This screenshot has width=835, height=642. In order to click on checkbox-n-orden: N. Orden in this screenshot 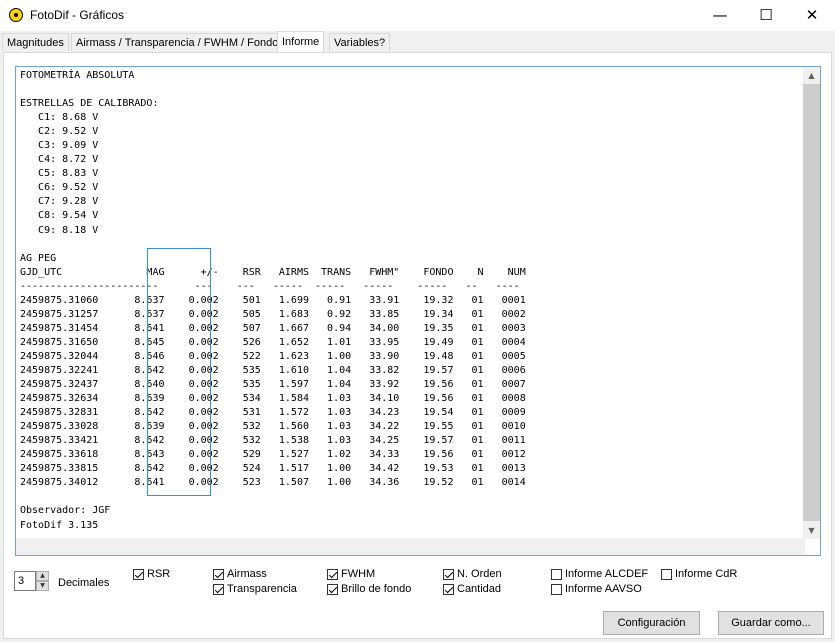, I will do `click(472, 575)`.